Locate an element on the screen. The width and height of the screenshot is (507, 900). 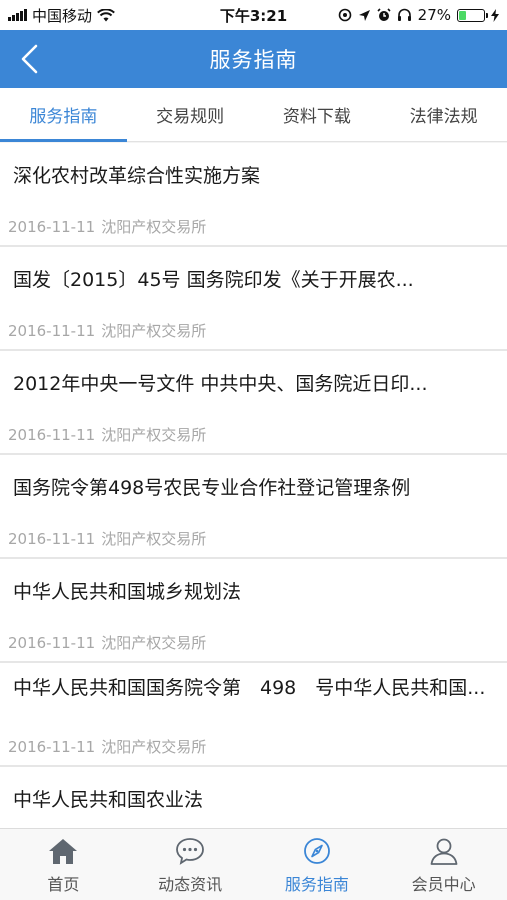
tabbar-label: 动态资讯 is located at coordinates (190, 884).